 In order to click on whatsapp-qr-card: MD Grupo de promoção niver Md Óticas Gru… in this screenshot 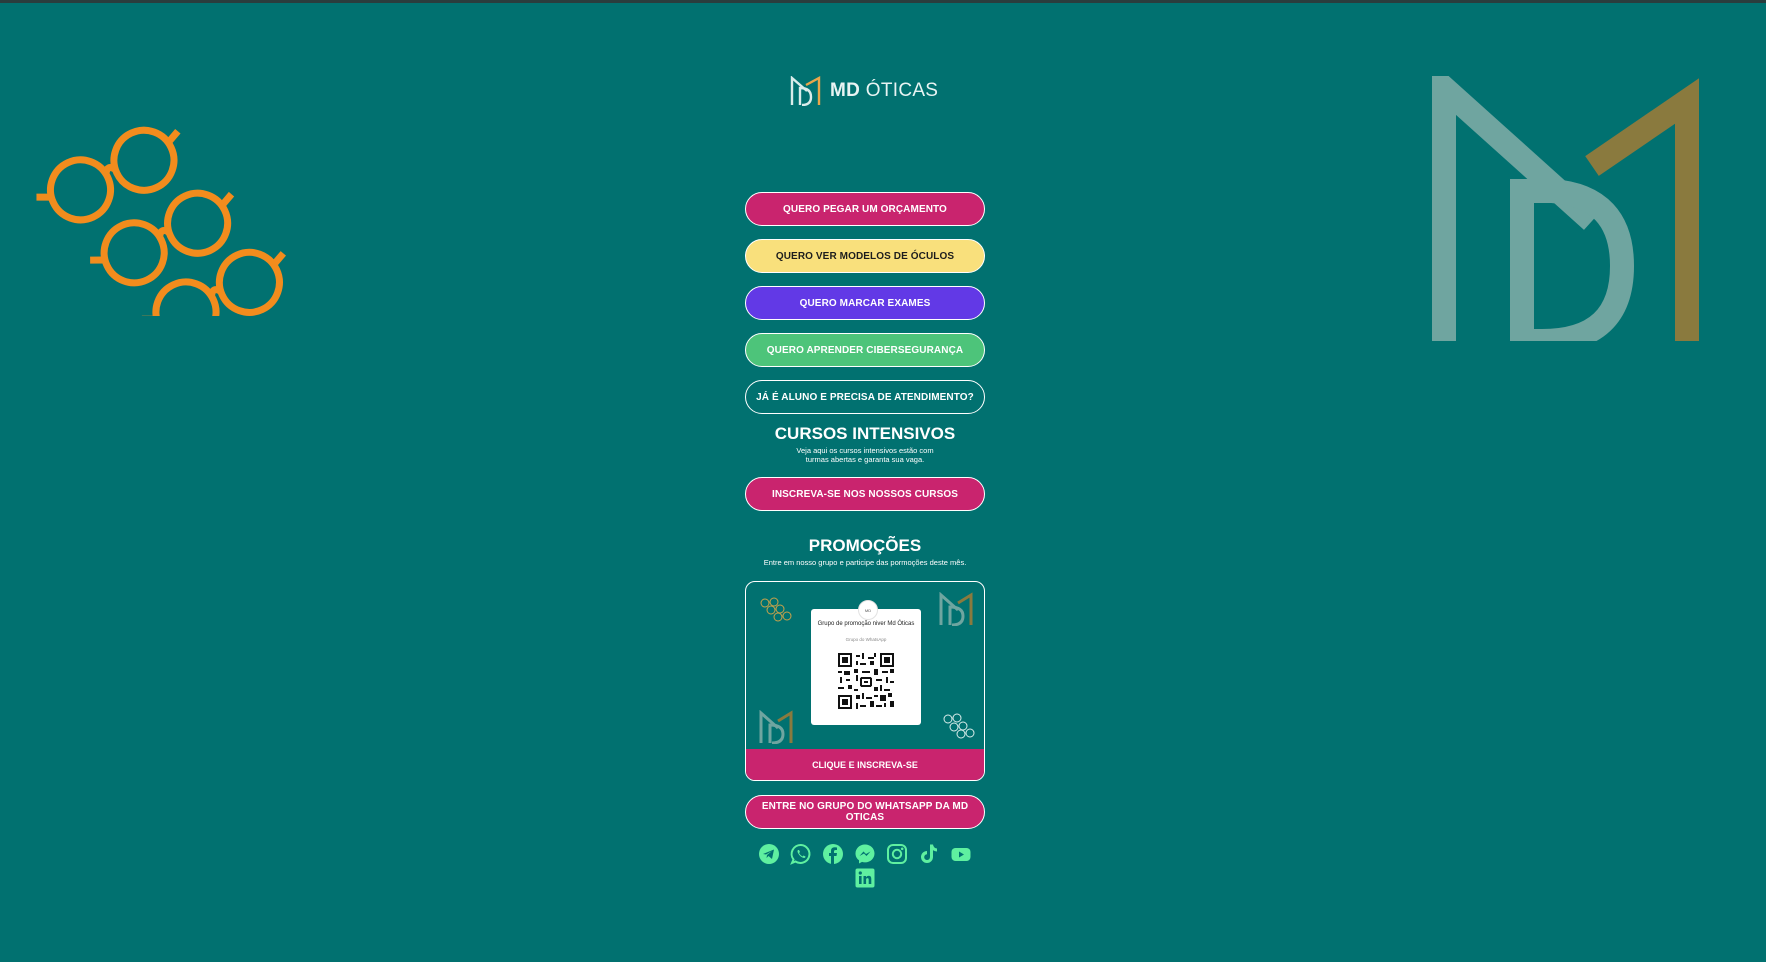, I will do `click(866, 662)`.